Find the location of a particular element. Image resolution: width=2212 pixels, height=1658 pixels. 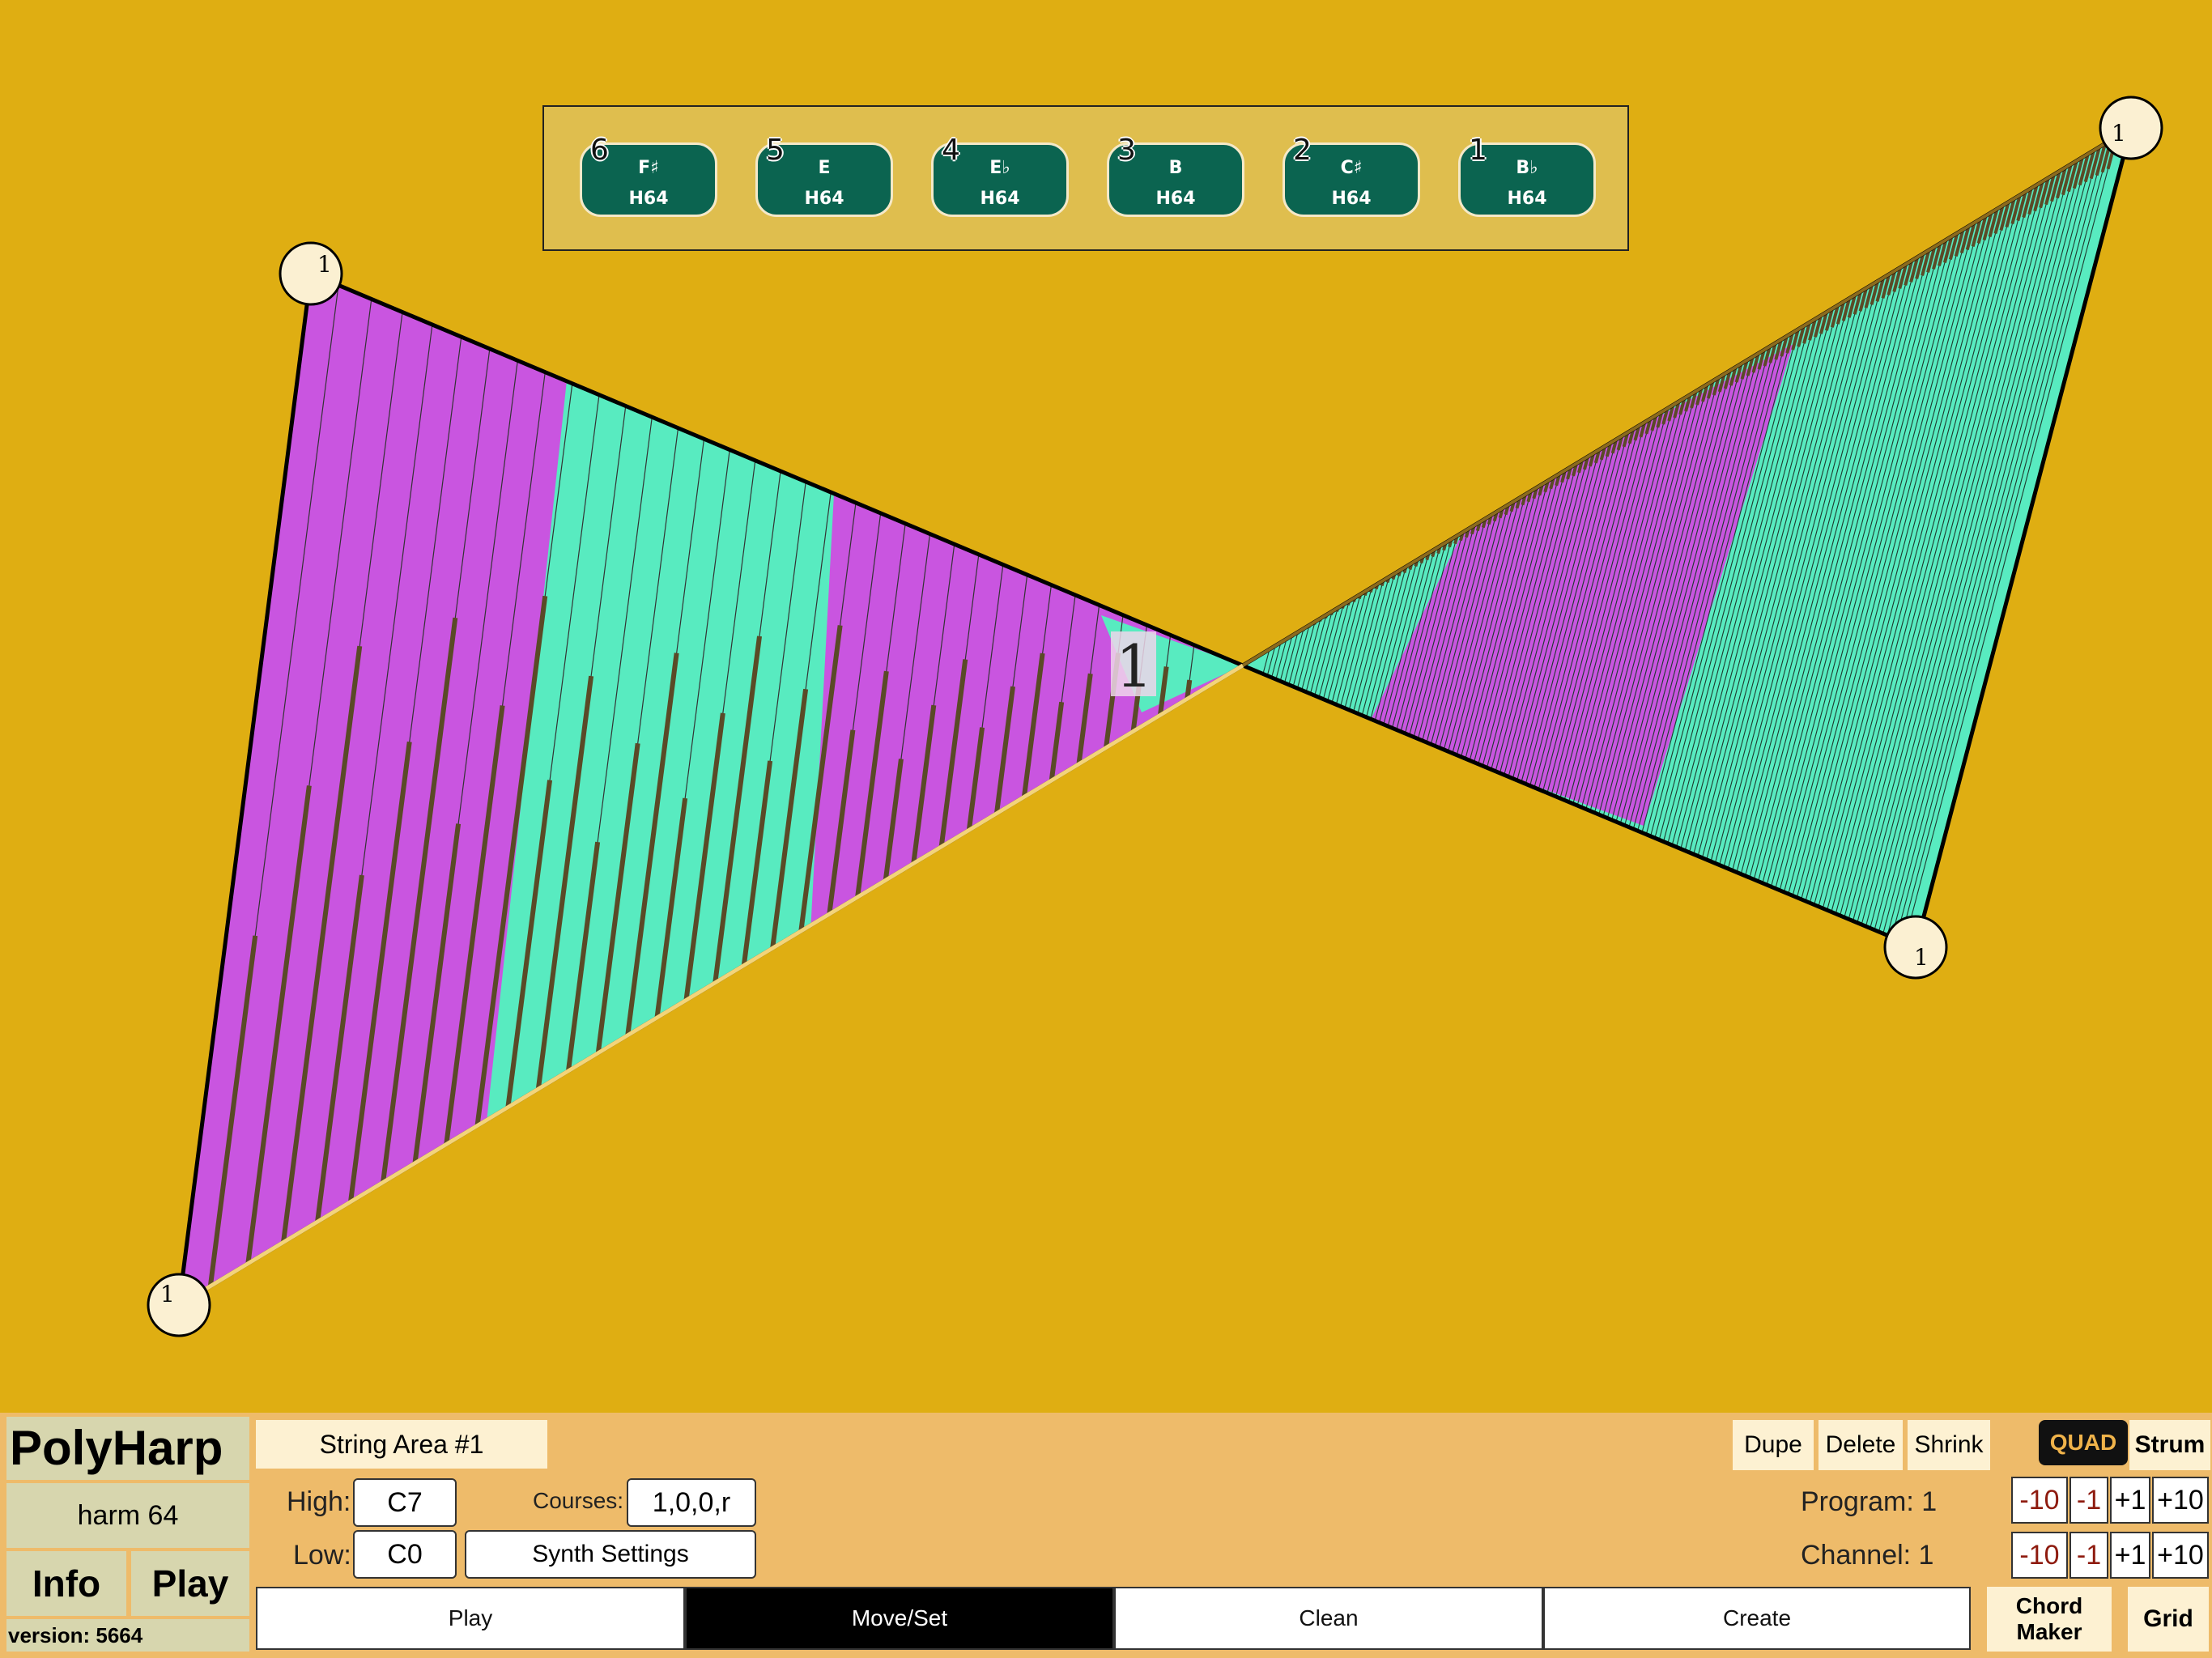

program-minus-1-button: -1 is located at coordinates (2088, 1500).